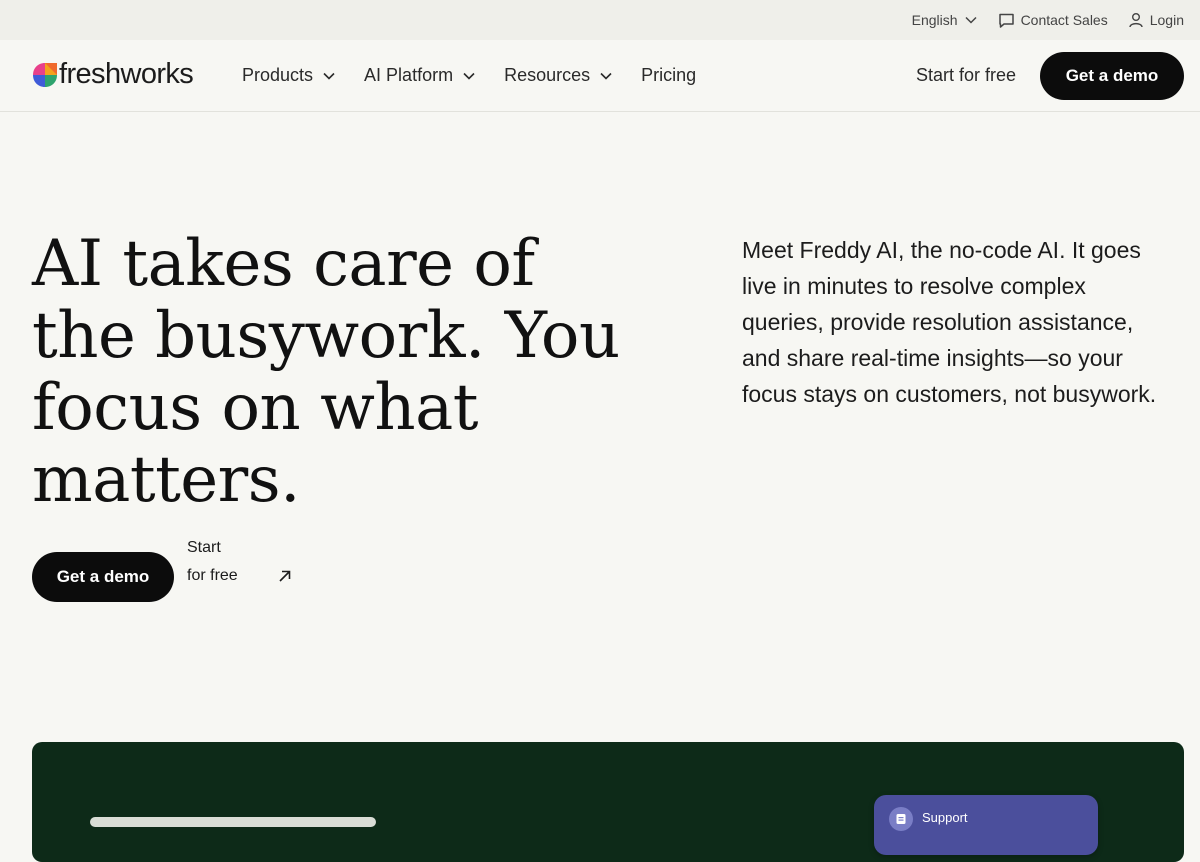  What do you see at coordinates (1064, 20) in the screenshot?
I see `contact-sales-label: Contact Sales` at bounding box center [1064, 20].